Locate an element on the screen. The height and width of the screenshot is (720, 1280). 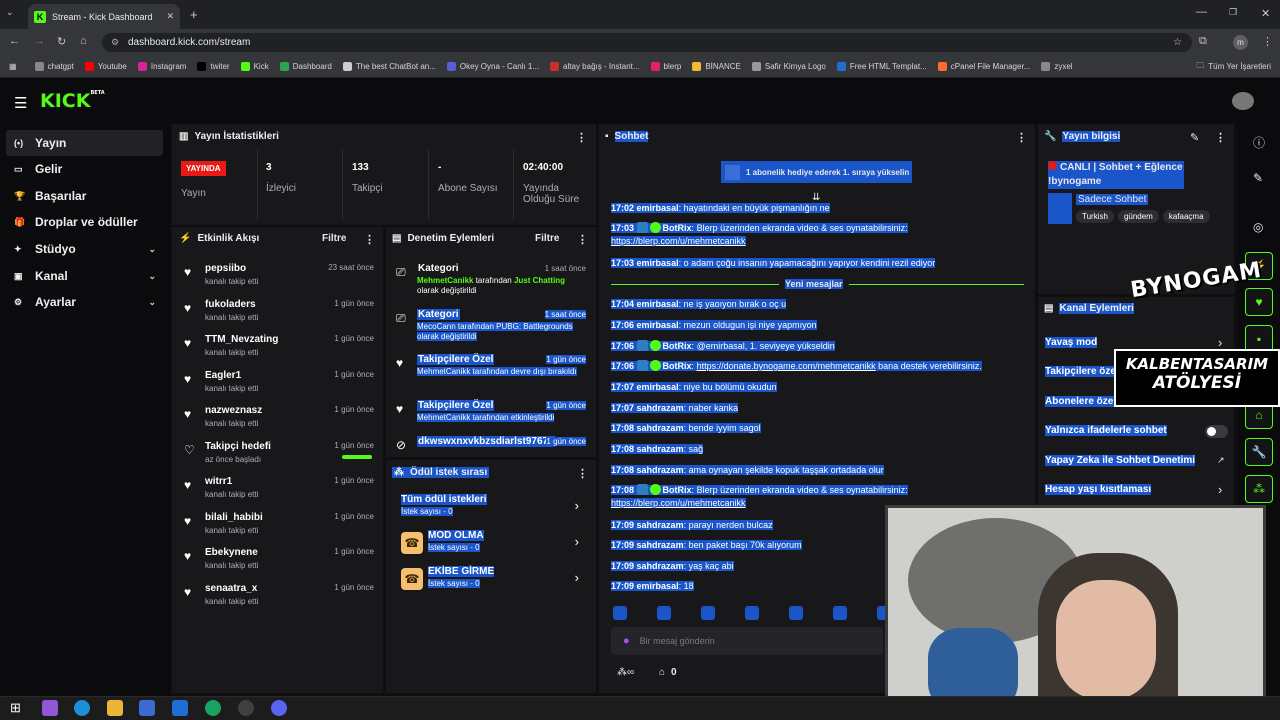
bookmark-item: Safir Kimya Logo is located at coordinates (788, 66).